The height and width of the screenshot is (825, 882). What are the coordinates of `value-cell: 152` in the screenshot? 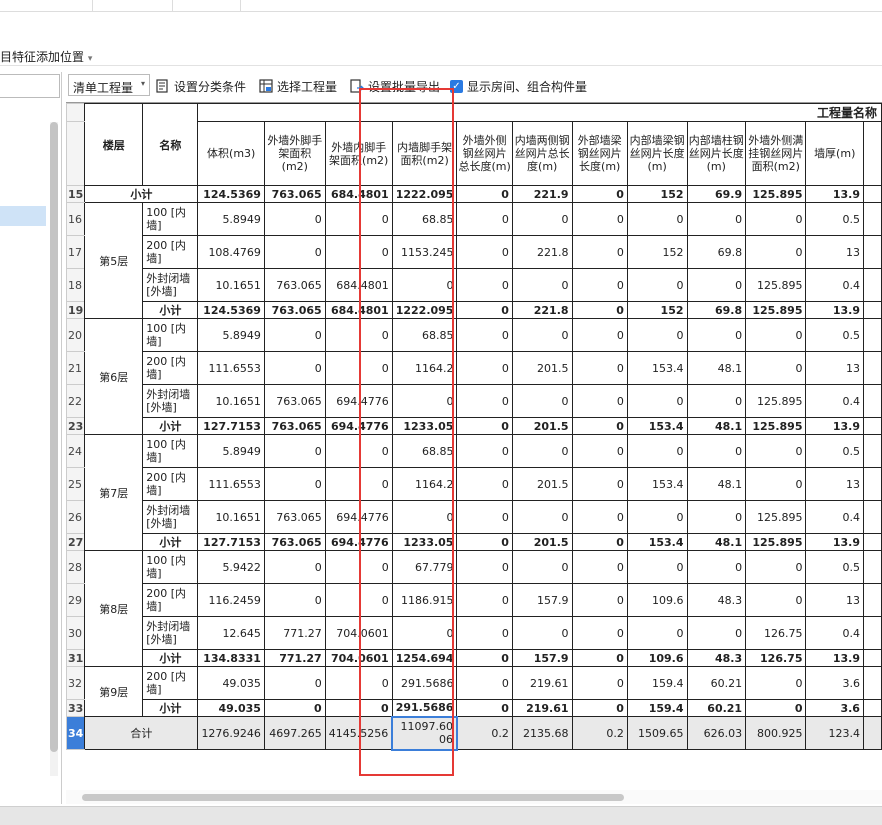 It's located at (657, 310).